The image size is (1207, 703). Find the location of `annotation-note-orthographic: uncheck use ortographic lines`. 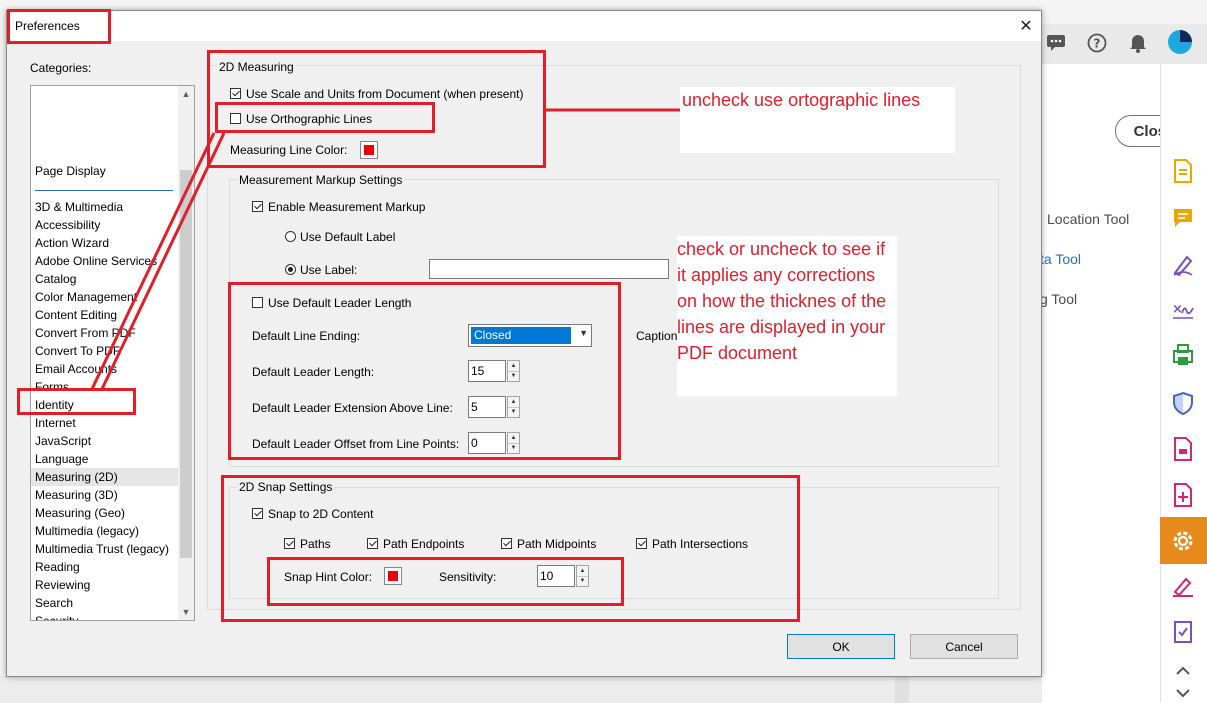

annotation-note-orthographic: uncheck use ortographic lines is located at coordinates (817, 120).